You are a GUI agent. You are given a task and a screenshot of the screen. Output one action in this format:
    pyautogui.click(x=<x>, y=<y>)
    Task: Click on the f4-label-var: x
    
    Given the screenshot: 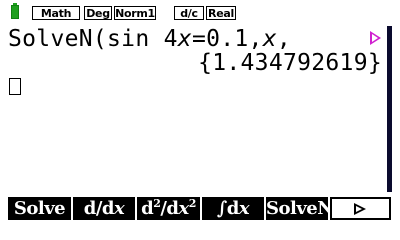 What is the action you would take?
    pyautogui.click(x=244, y=208)
    